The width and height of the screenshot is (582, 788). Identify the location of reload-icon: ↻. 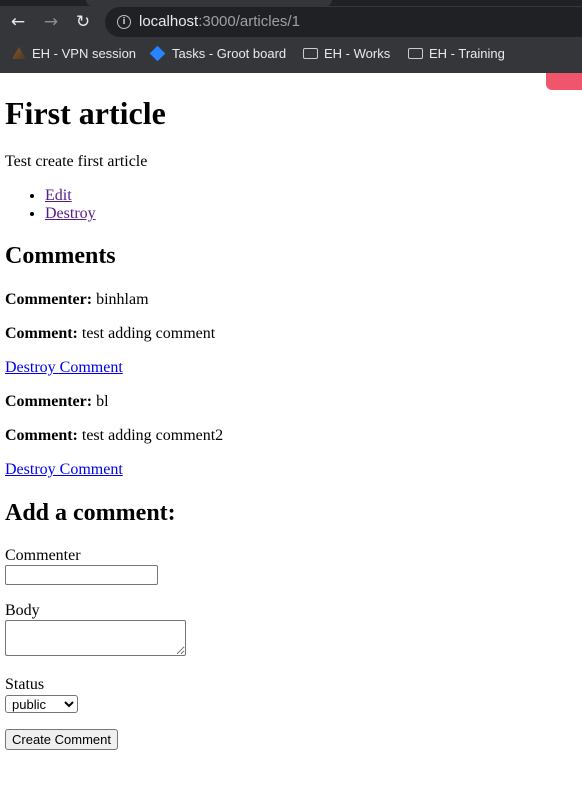
(83, 22).